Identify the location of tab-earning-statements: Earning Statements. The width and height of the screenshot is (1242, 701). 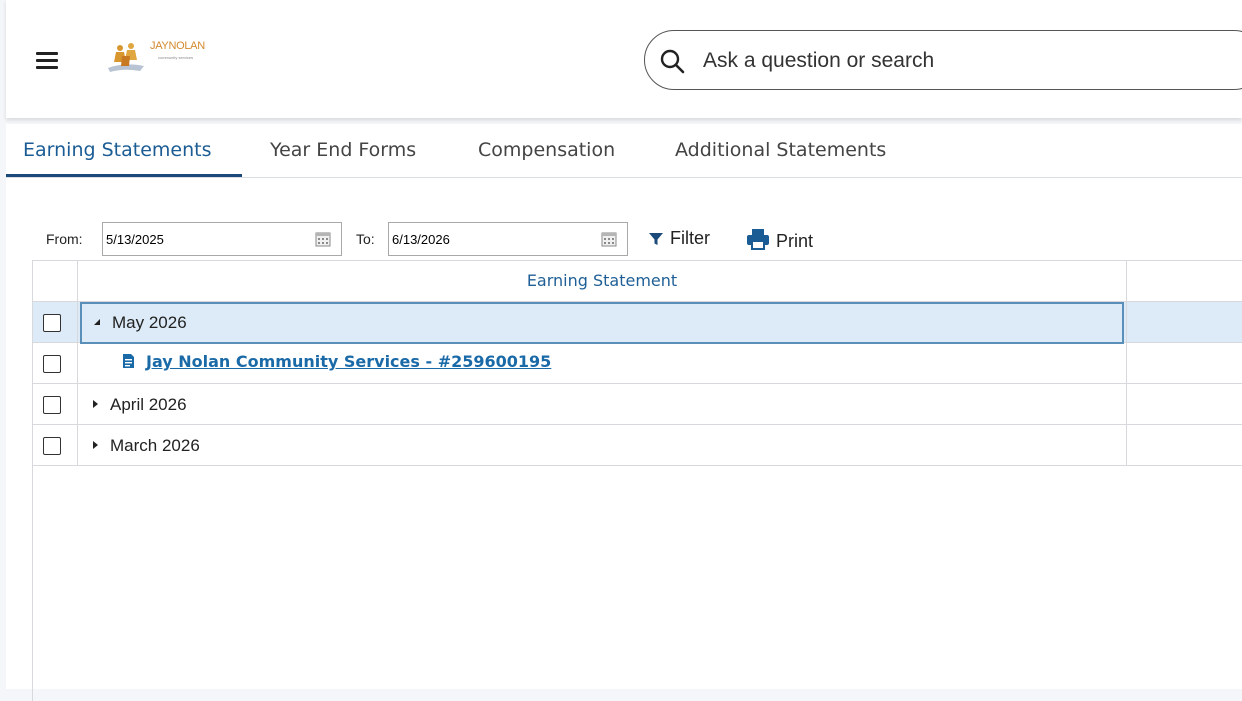
(117, 150).